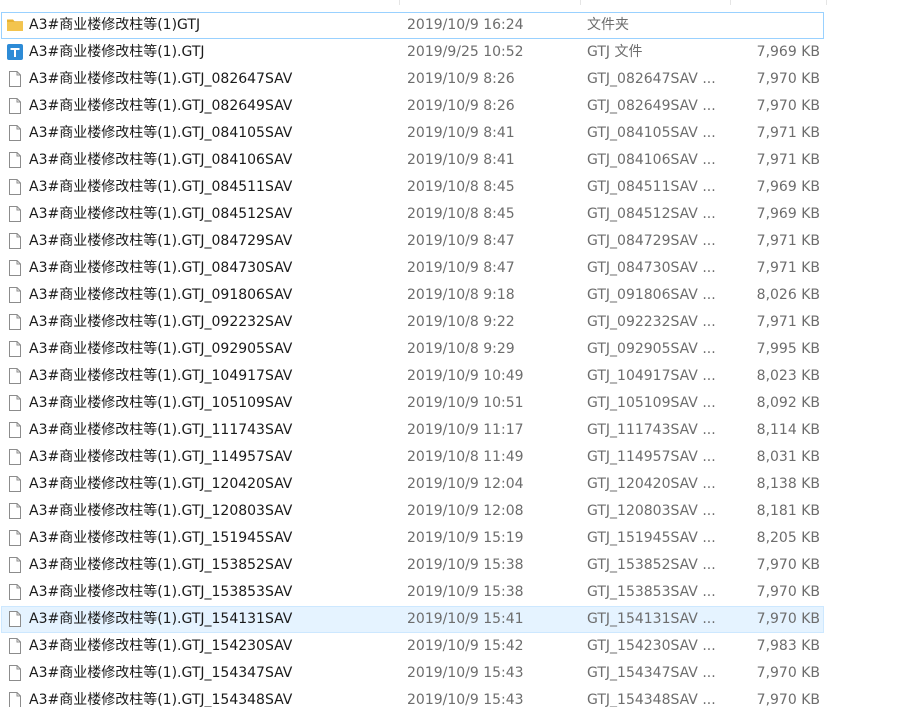 The width and height of the screenshot is (909, 727). I want to click on file-name: A3#商业楼修改柱等(1).GTJ_154230SAV, so click(214, 646).